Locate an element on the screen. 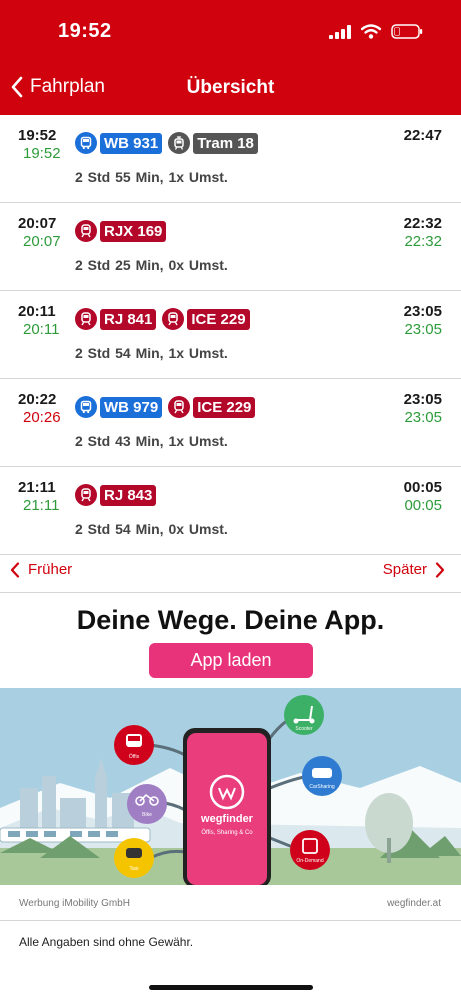 The width and height of the screenshot is (461, 1000). product-label: WB 979 is located at coordinates (131, 407).